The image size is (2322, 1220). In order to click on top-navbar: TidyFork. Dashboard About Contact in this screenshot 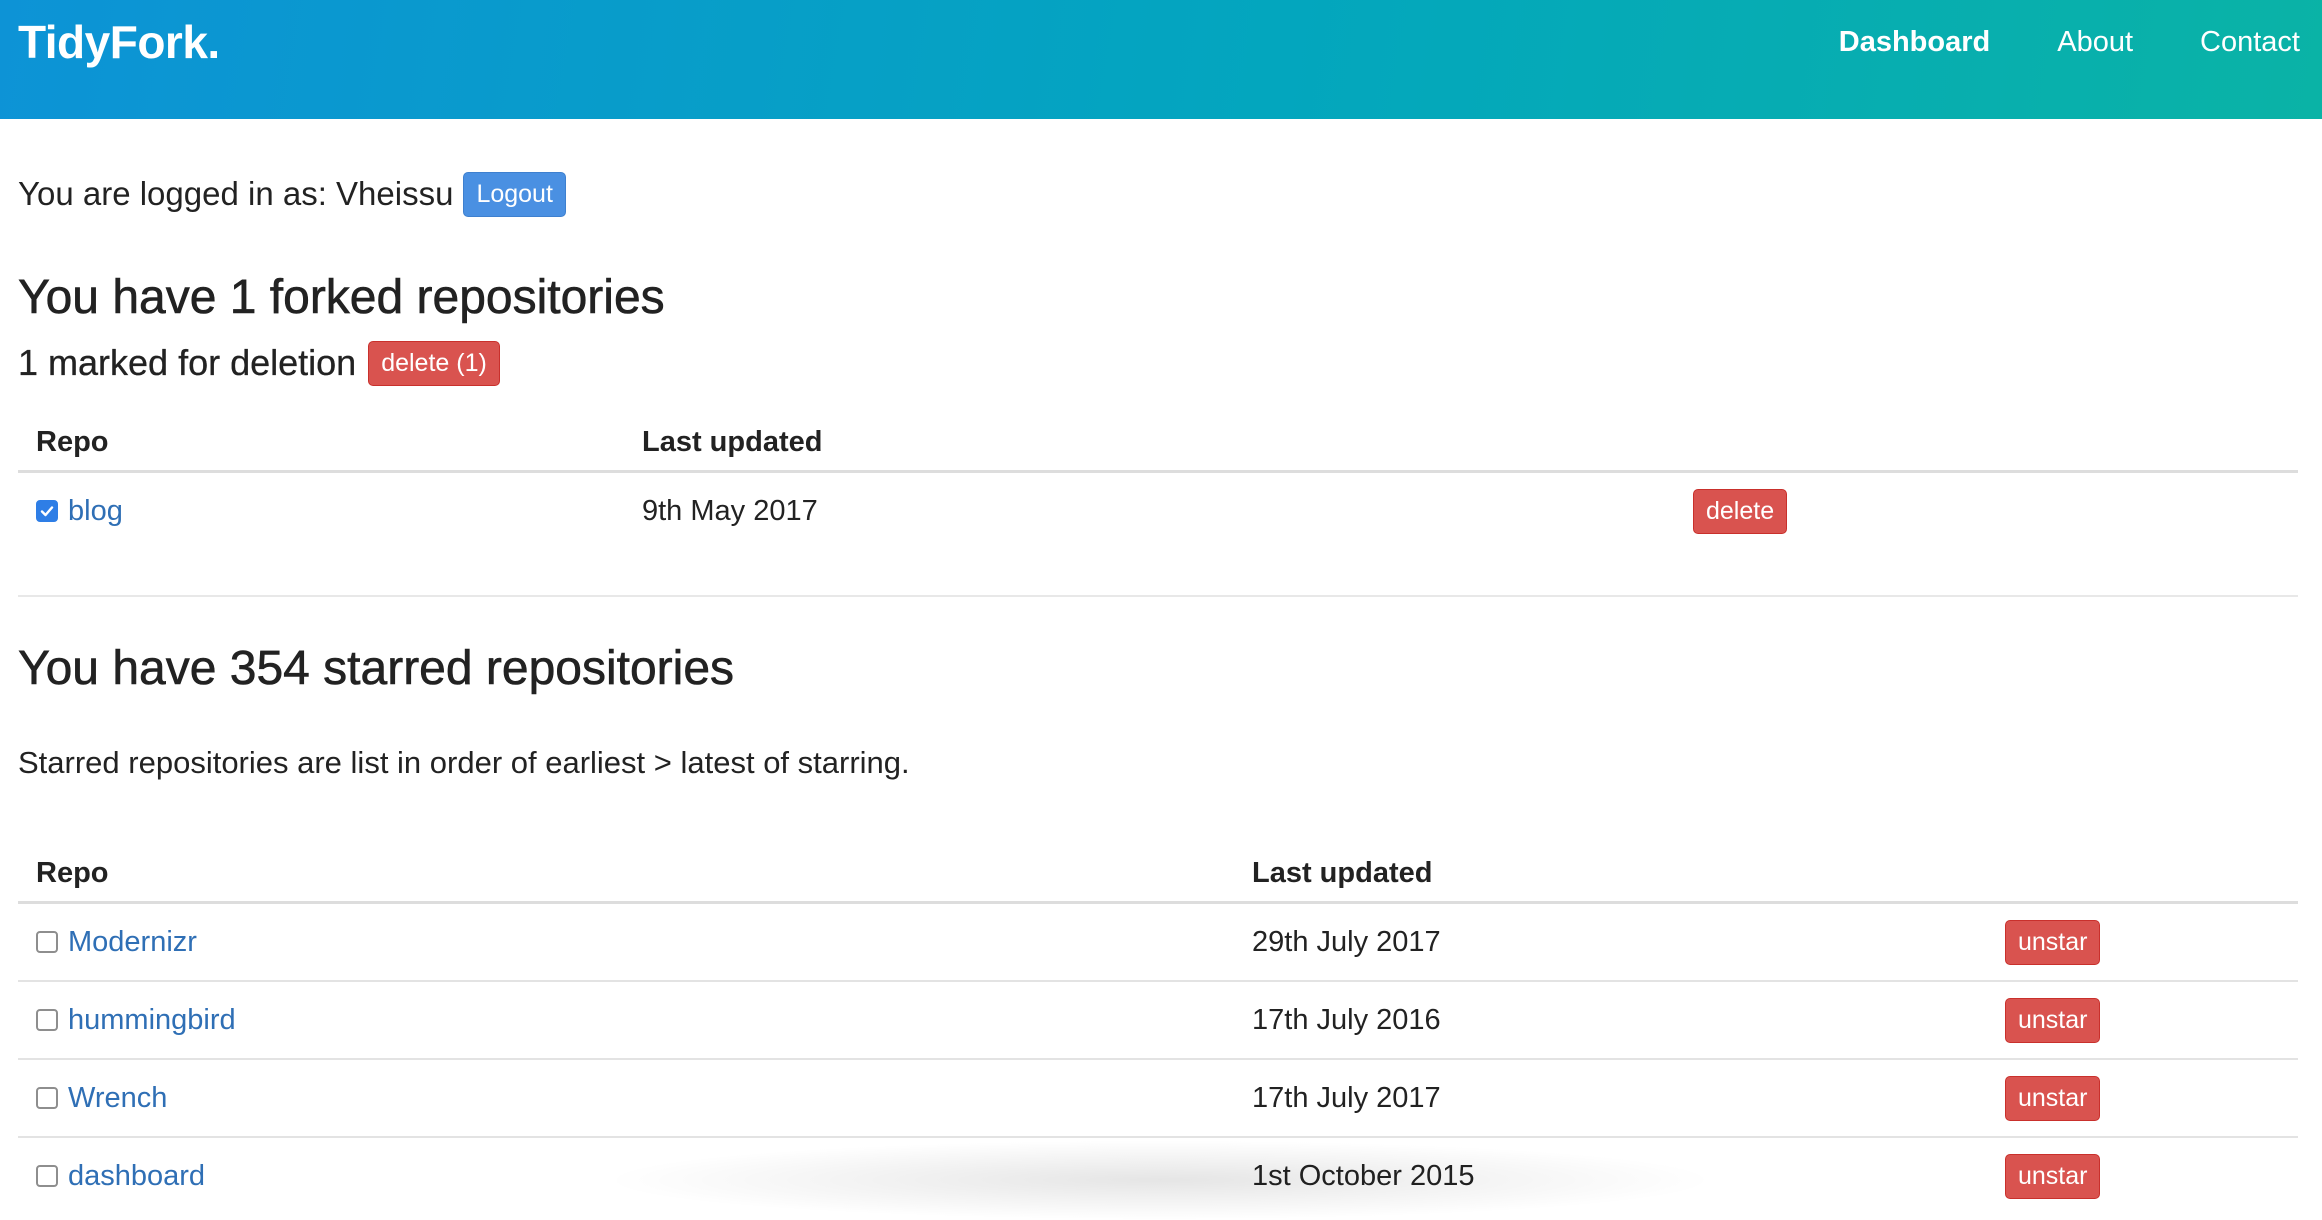, I will do `click(1161, 59)`.